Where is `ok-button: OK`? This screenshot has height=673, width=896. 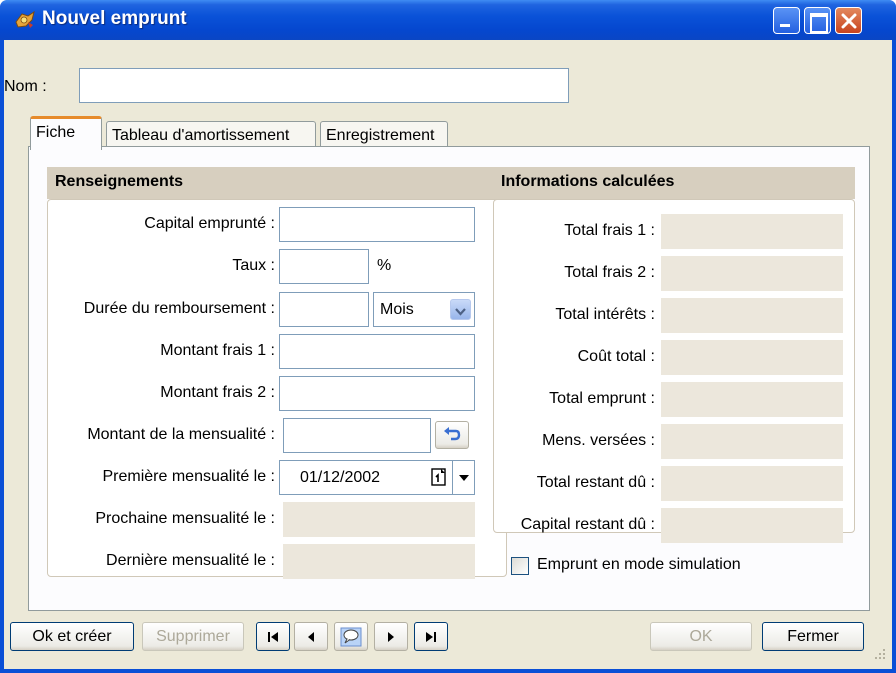
ok-button: OK is located at coordinates (701, 636).